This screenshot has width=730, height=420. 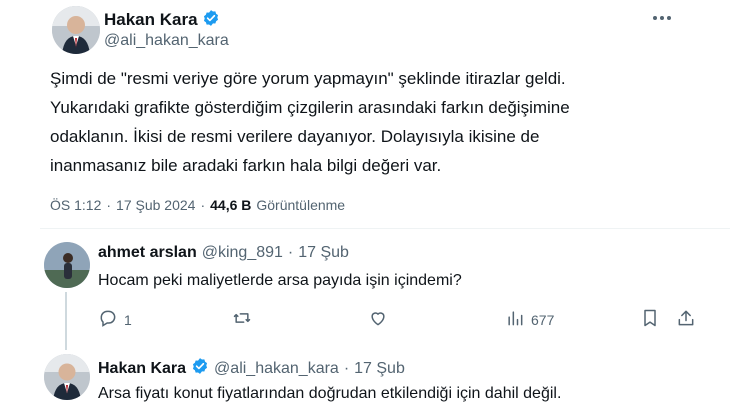 I want to click on like-icon, so click(x=378, y=319).